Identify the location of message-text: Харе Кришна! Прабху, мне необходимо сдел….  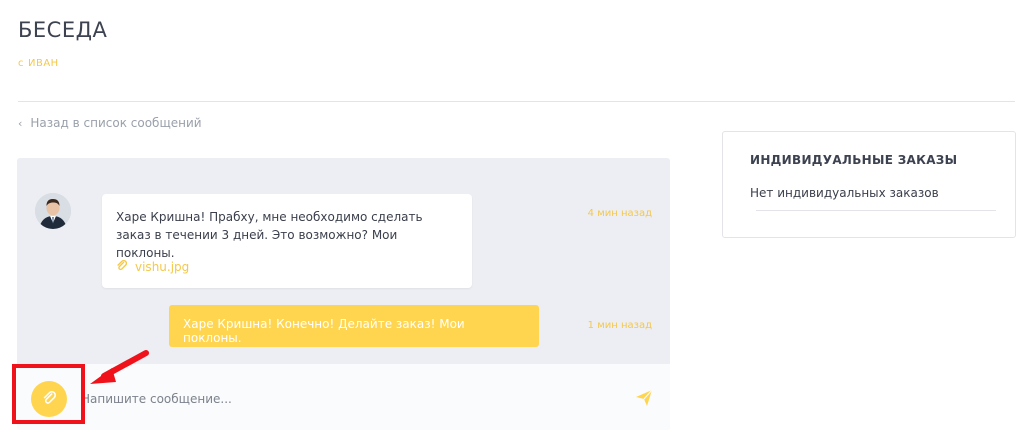
(269, 235).